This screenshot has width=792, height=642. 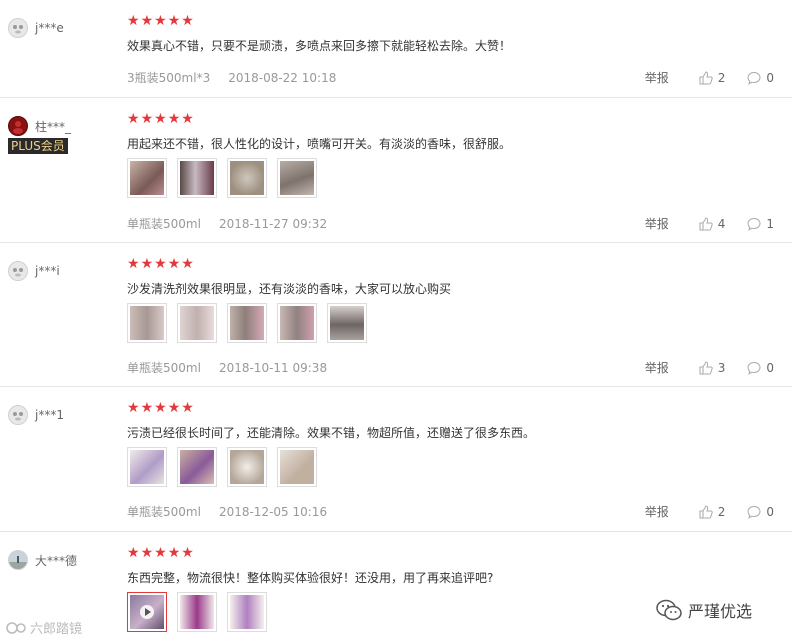 What do you see at coordinates (227, 223) in the screenshot?
I see `review-meta: 单瓶装500ml 2018-11-27 09:32` at bounding box center [227, 223].